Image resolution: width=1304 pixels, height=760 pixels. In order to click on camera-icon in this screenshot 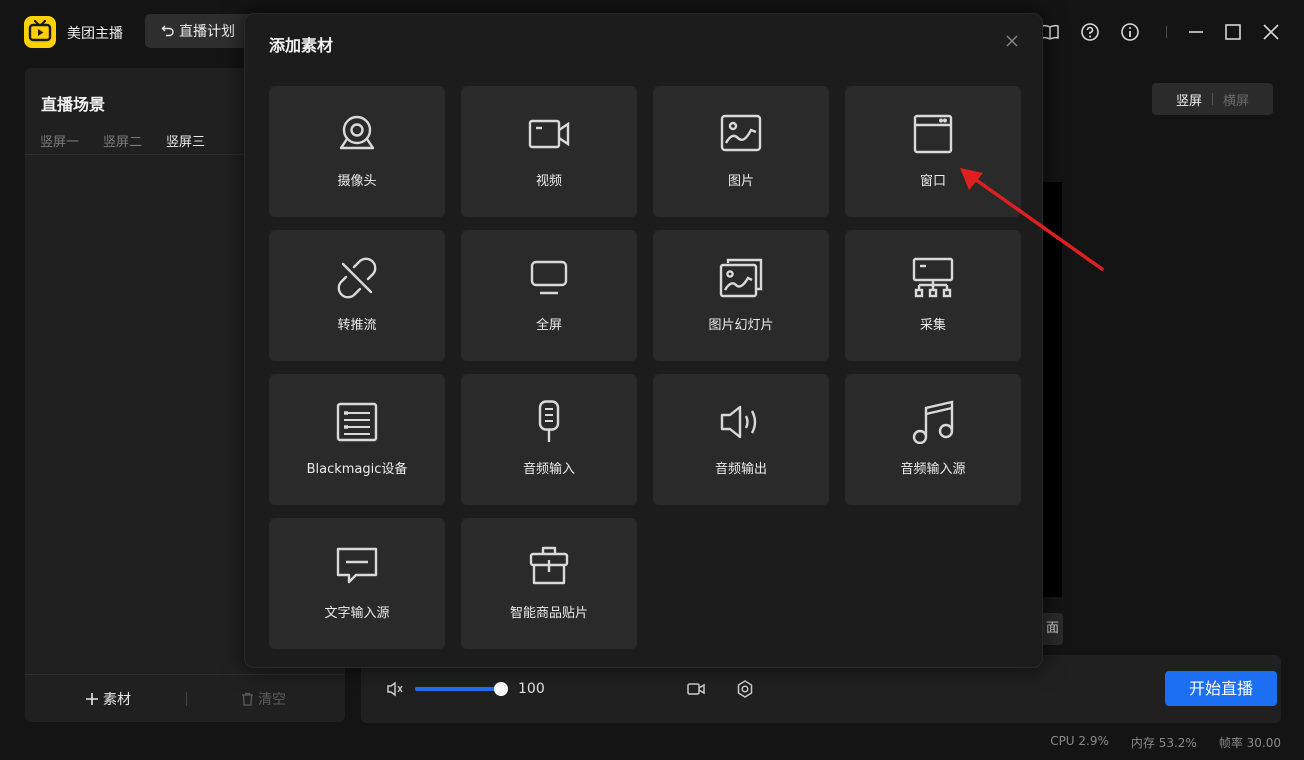, I will do `click(696, 689)`.